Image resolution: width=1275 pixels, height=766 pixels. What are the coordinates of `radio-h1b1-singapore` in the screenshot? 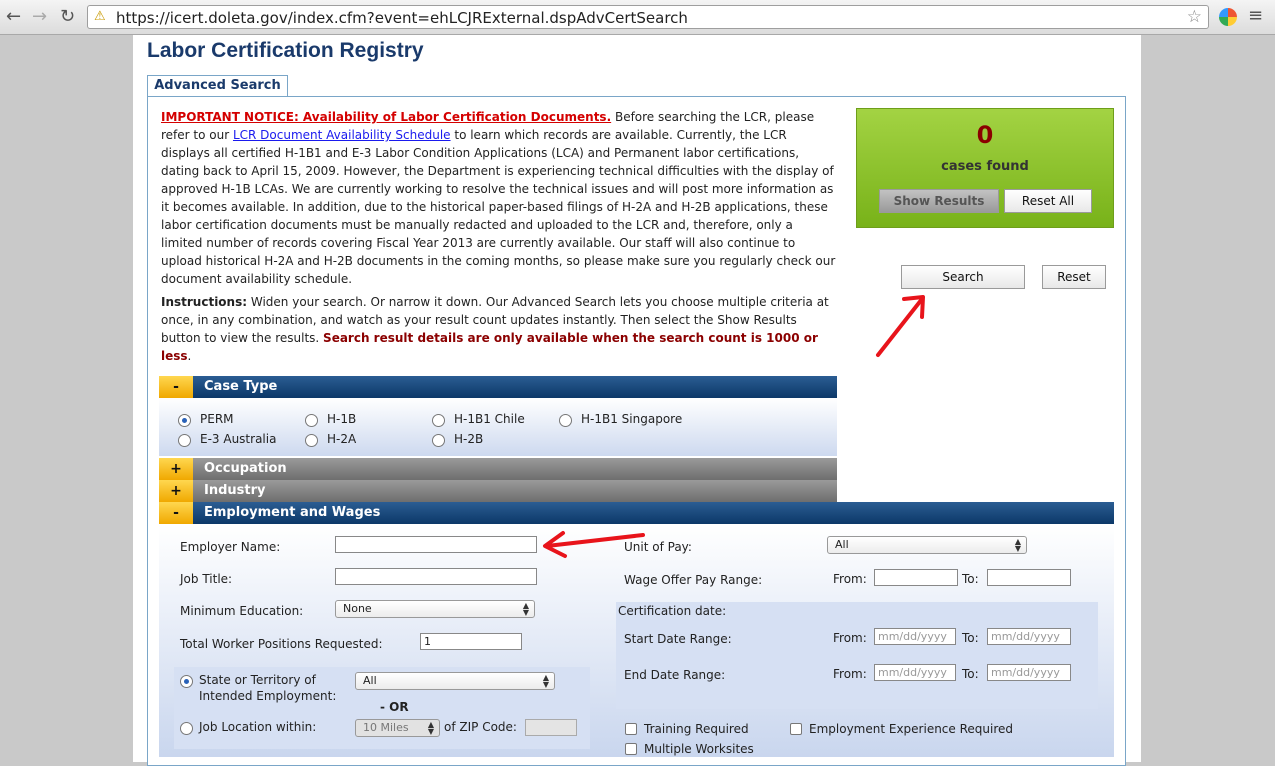 It's located at (565, 420).